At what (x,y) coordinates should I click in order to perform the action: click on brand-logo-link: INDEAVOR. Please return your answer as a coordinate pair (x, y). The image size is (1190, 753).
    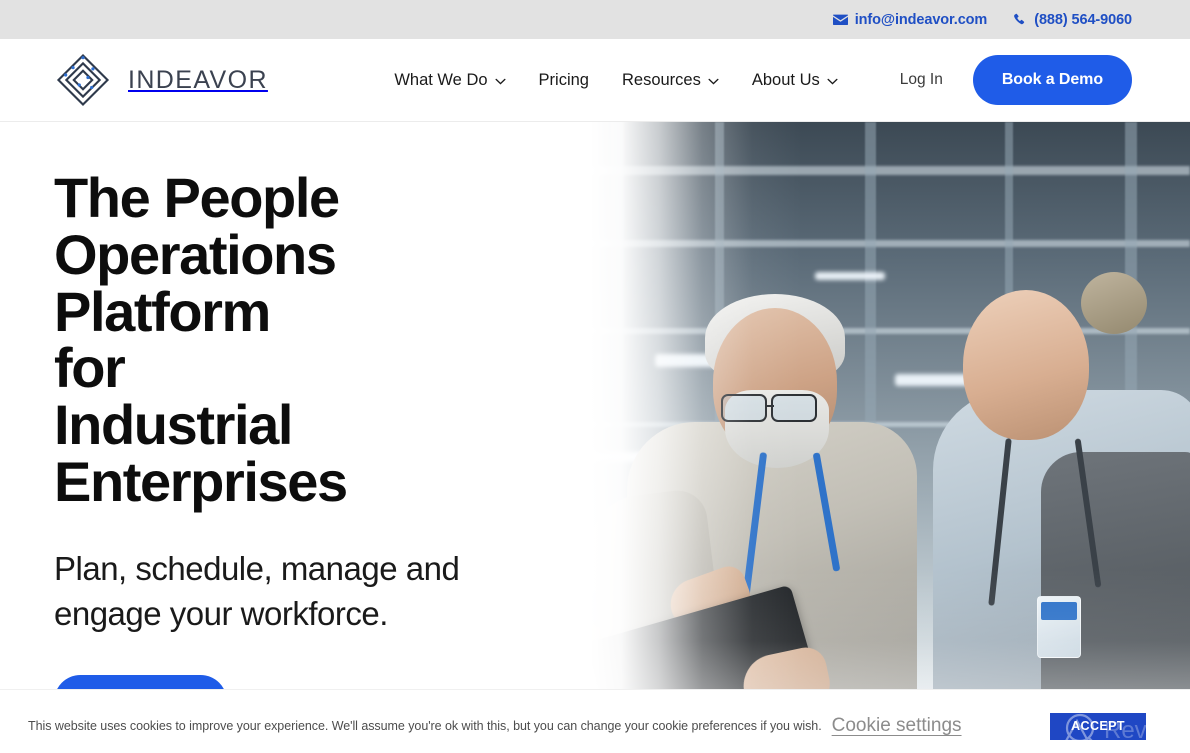
    Looking at the image, I should click on (160, 80).